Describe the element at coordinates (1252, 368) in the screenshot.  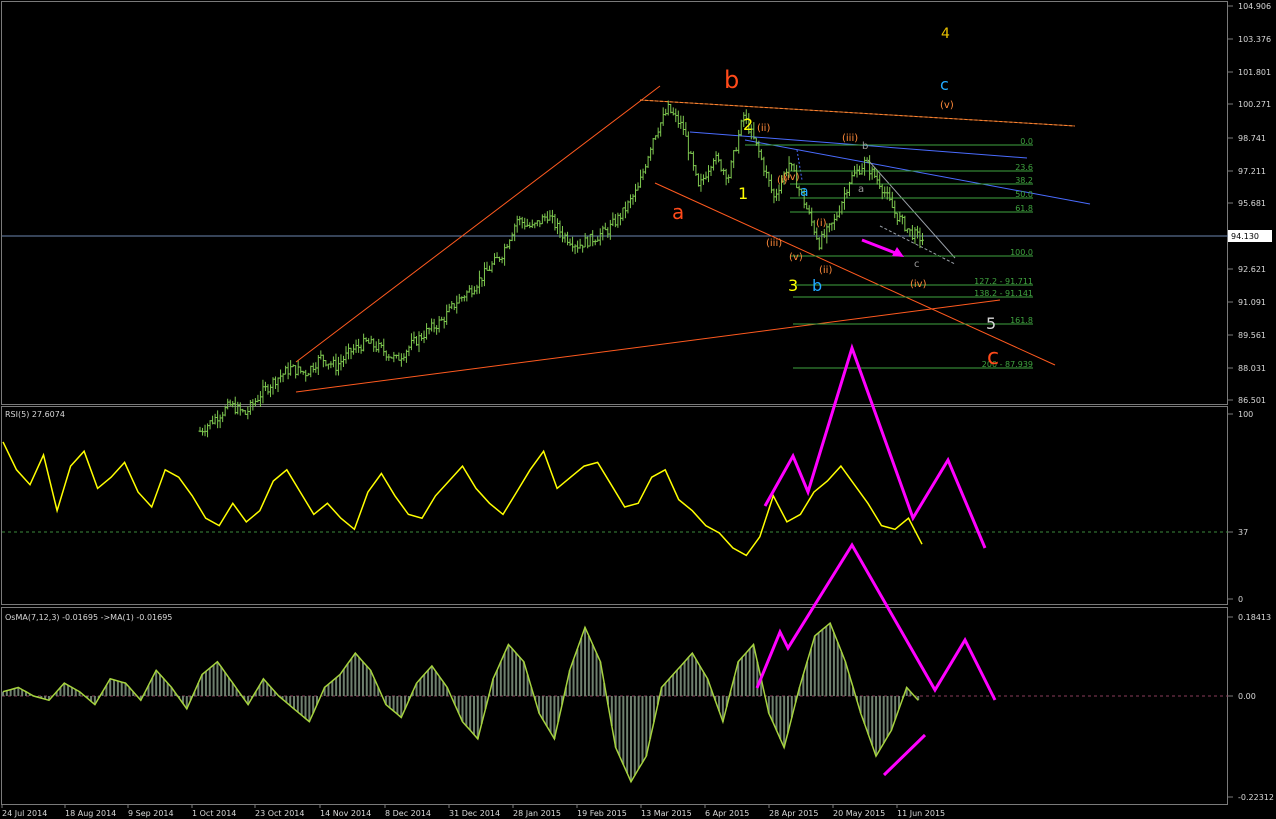
I see `price-tick-label: 88.031` at that location.